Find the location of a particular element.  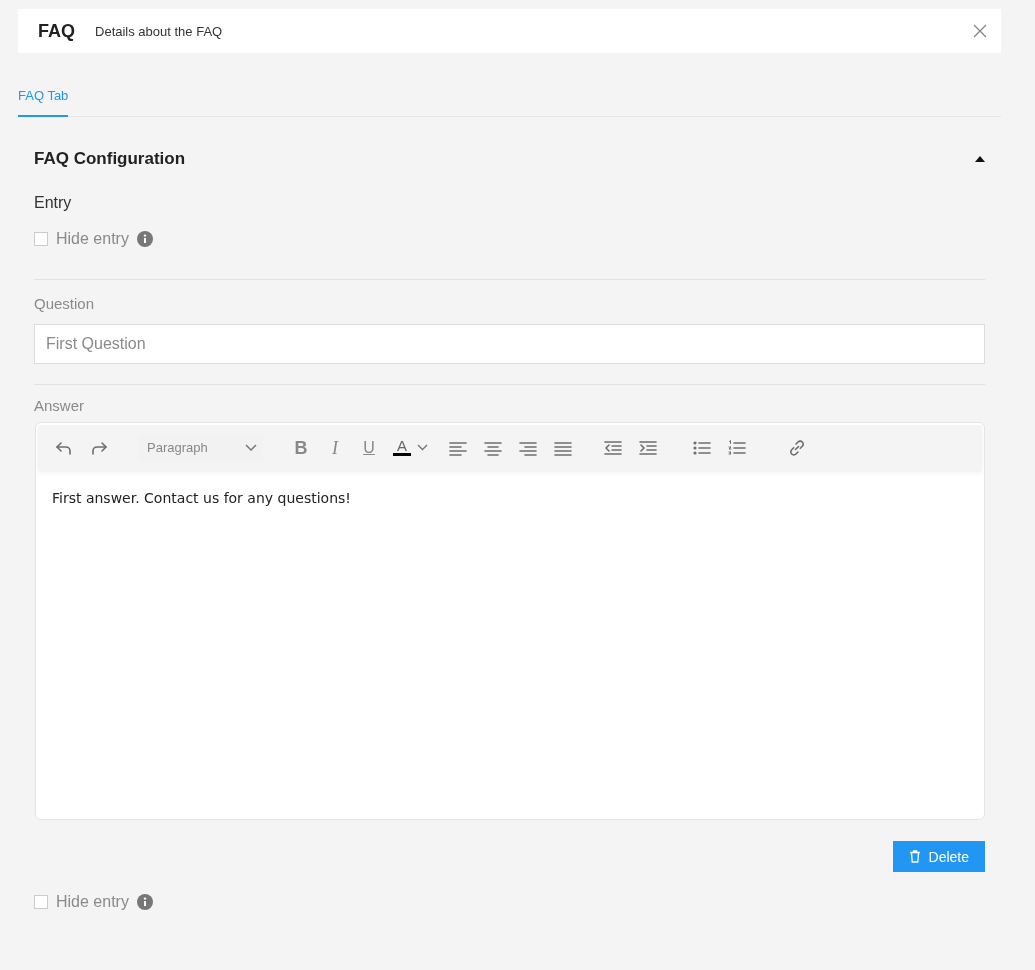

question-field: First Question is located at coordinates (509, 344).